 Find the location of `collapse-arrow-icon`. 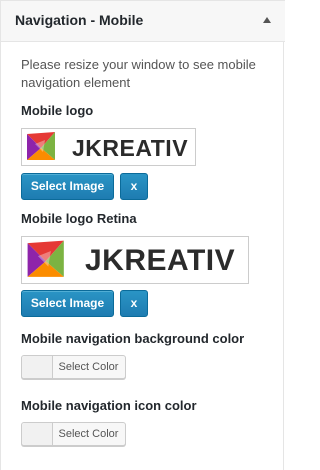

collapse-arrow-icon is located at coordinates (267, 20).